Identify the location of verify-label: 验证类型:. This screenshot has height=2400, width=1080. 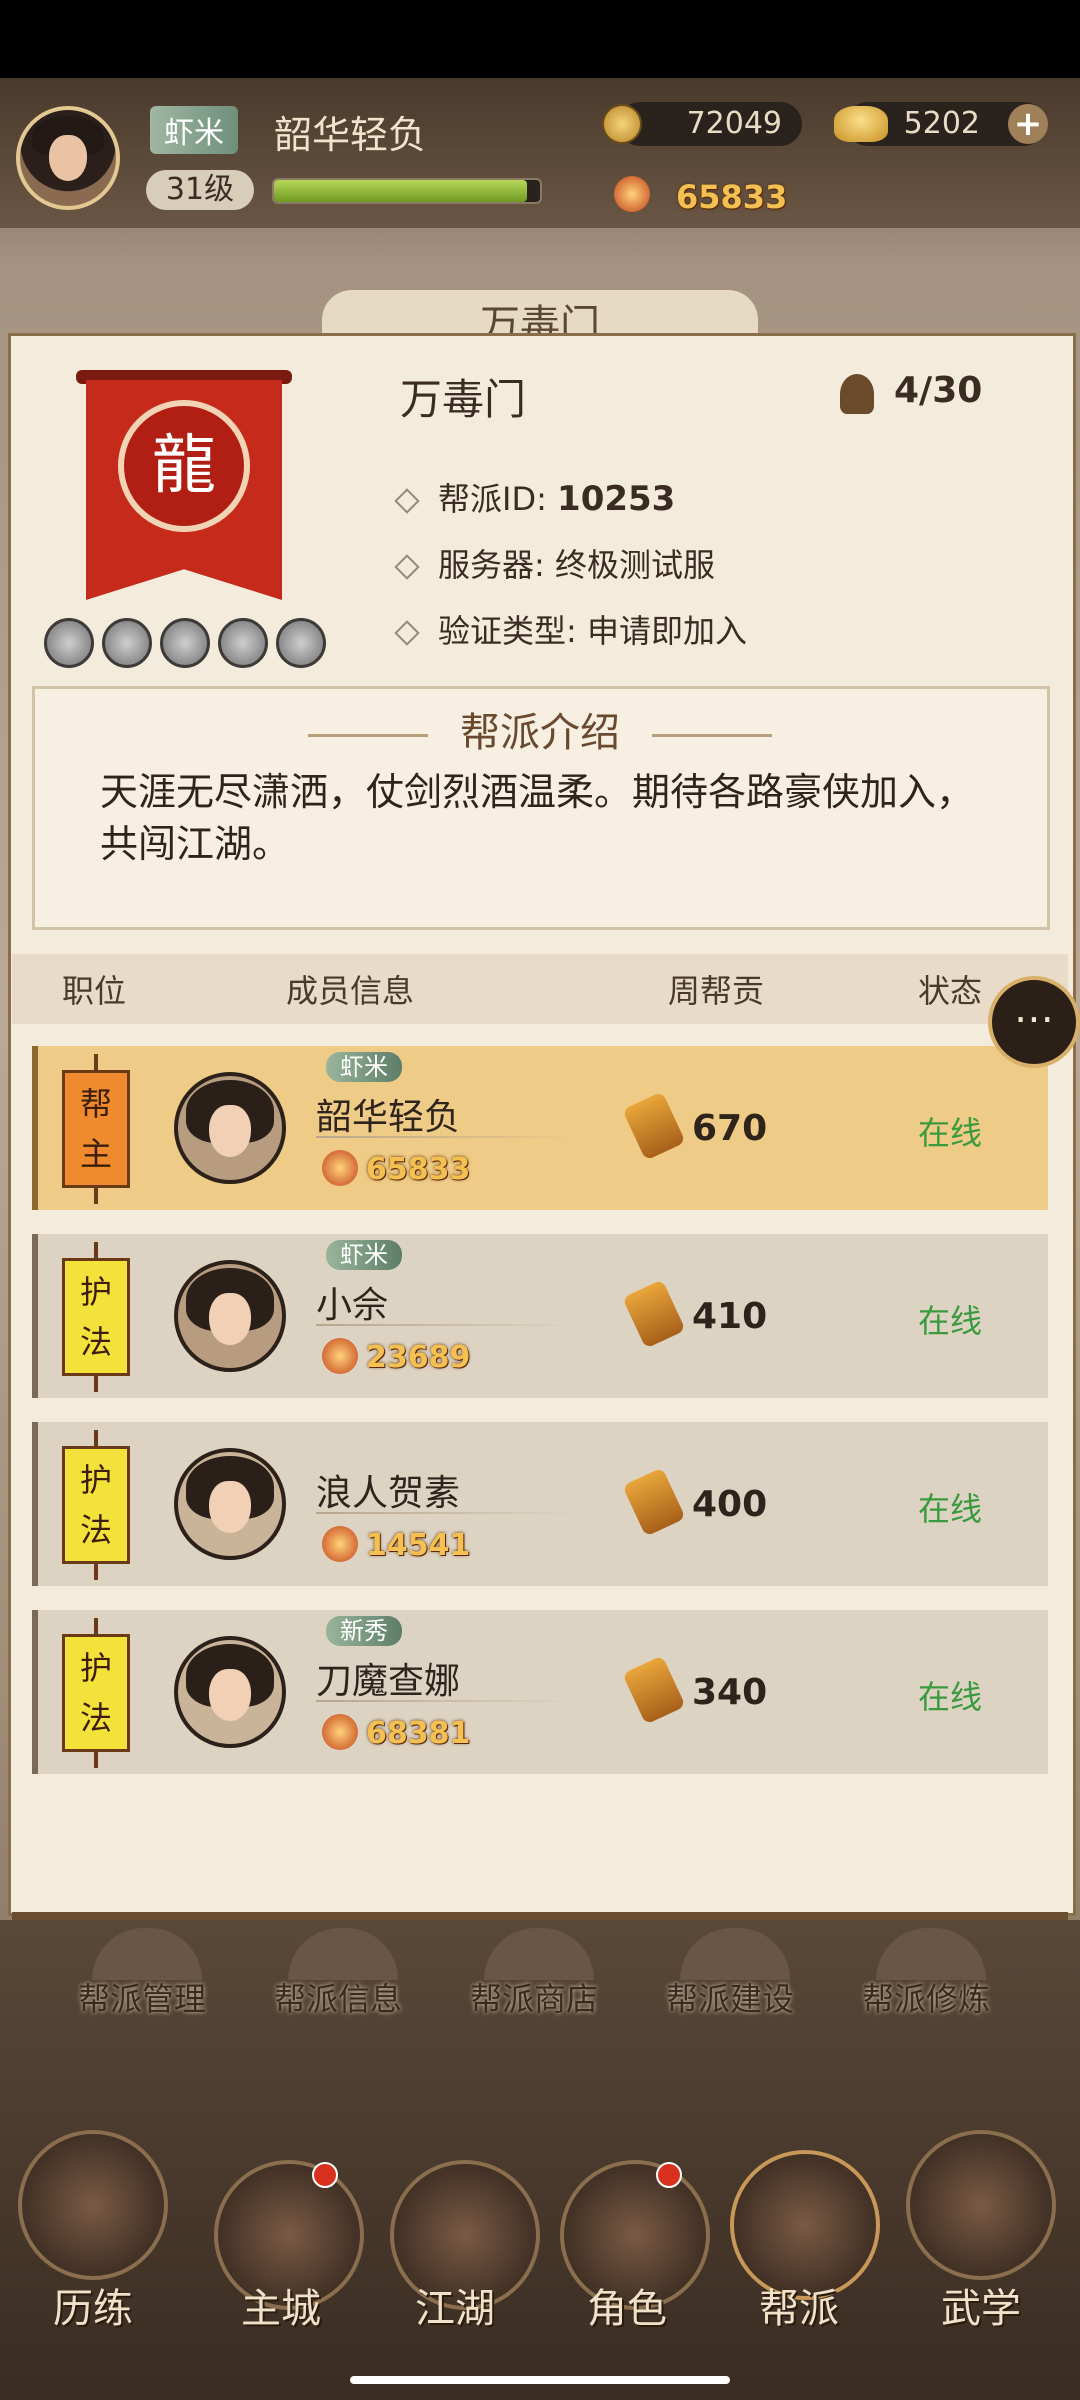
(507, 631).